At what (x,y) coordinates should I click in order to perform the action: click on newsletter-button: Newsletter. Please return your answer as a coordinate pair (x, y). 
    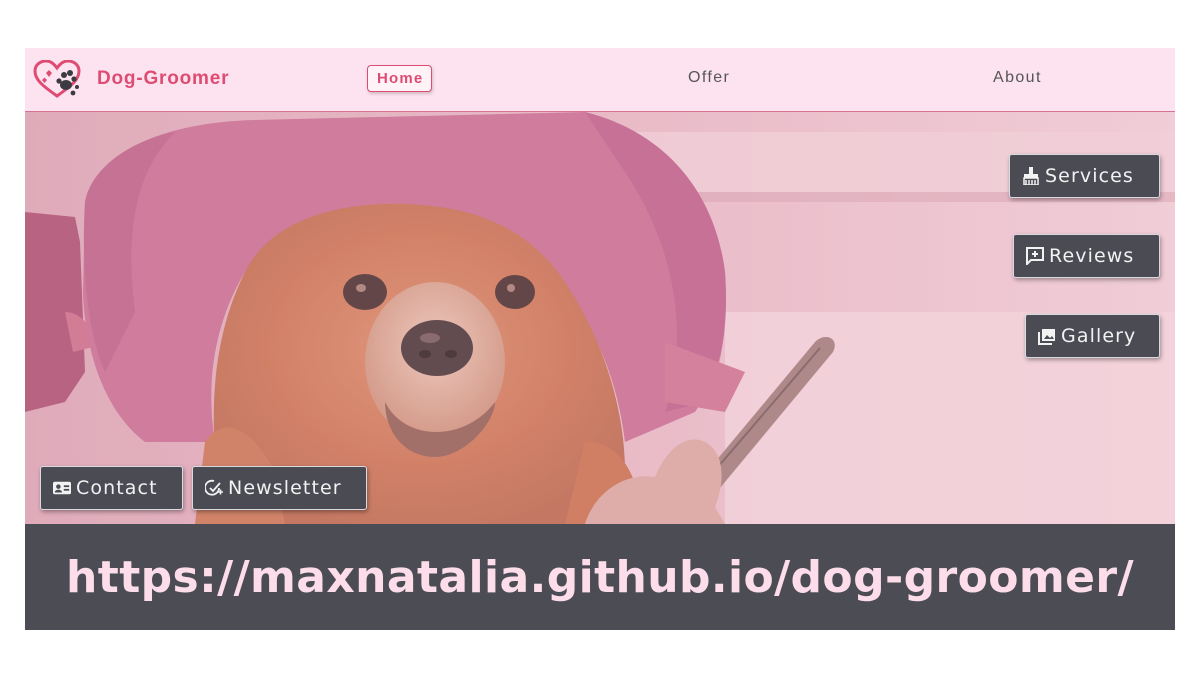
    Looking at the image, I should click on (279, 488).